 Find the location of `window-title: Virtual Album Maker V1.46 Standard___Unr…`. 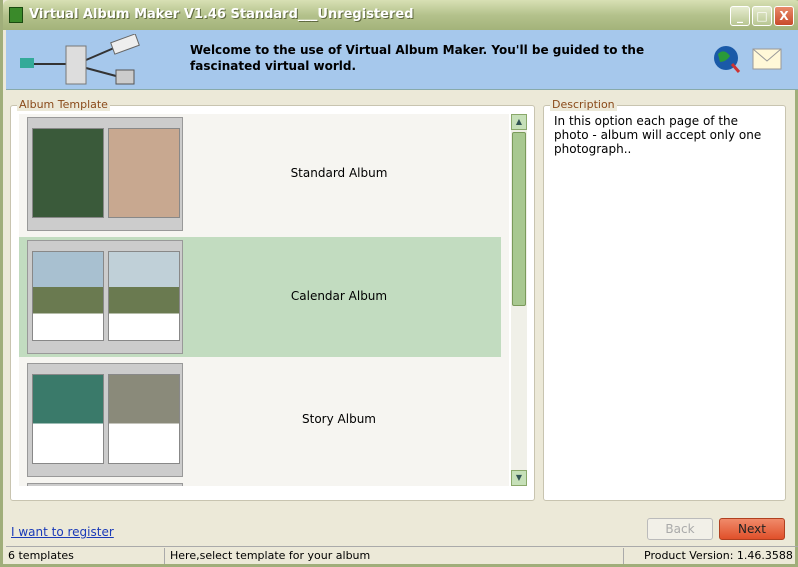

window-title: Virtual Album Maker V1.46 Standard___Unr… is located at coordinates (221, 14).